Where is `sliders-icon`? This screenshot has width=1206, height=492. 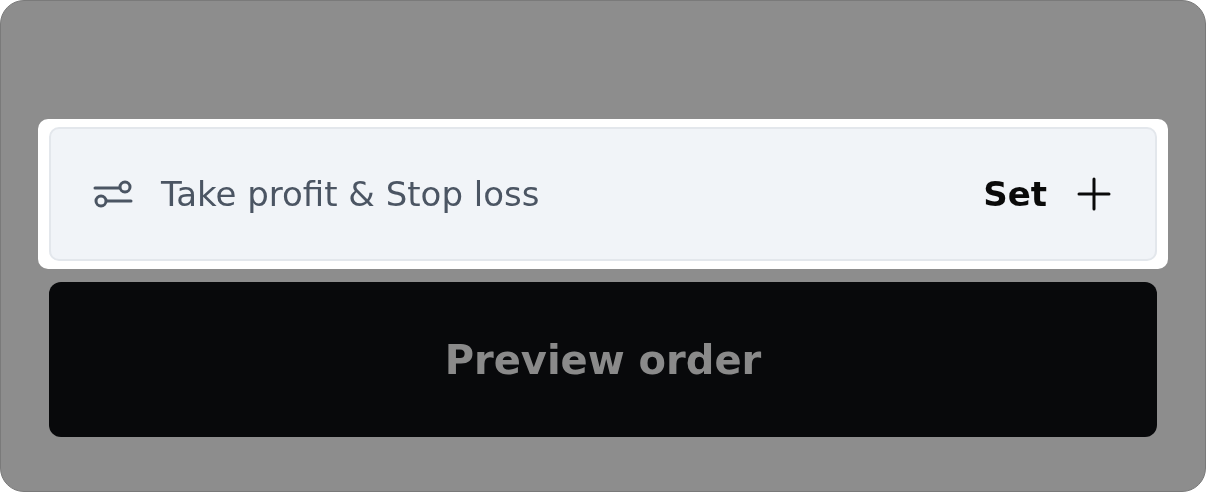 sliders-icon is located at coordinates (113, 194).